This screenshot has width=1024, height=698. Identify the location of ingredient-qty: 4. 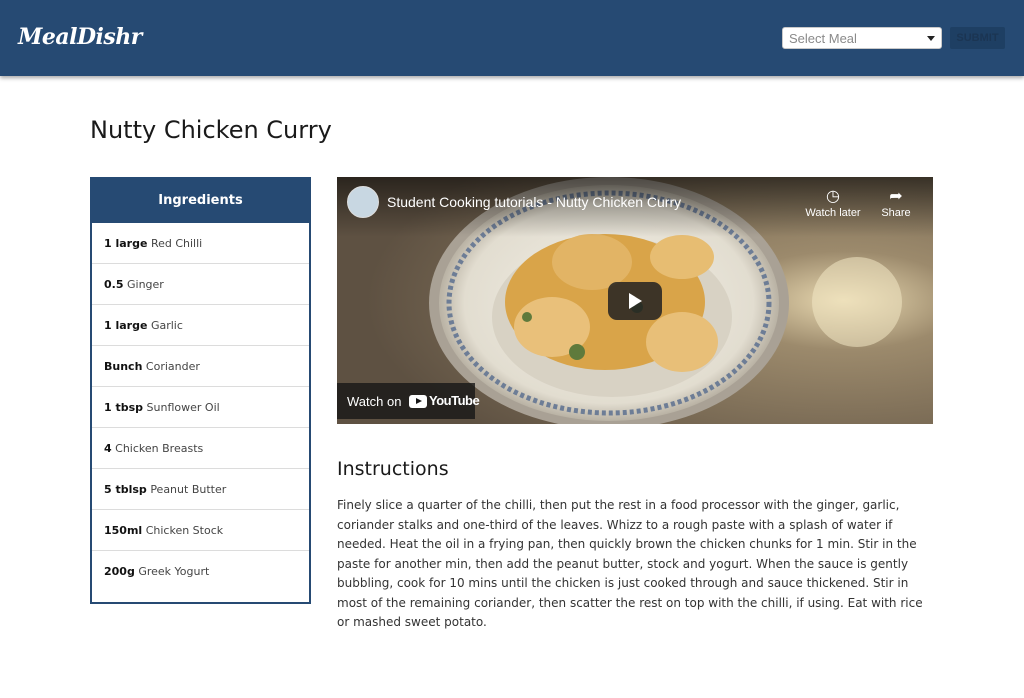
(108, 448).